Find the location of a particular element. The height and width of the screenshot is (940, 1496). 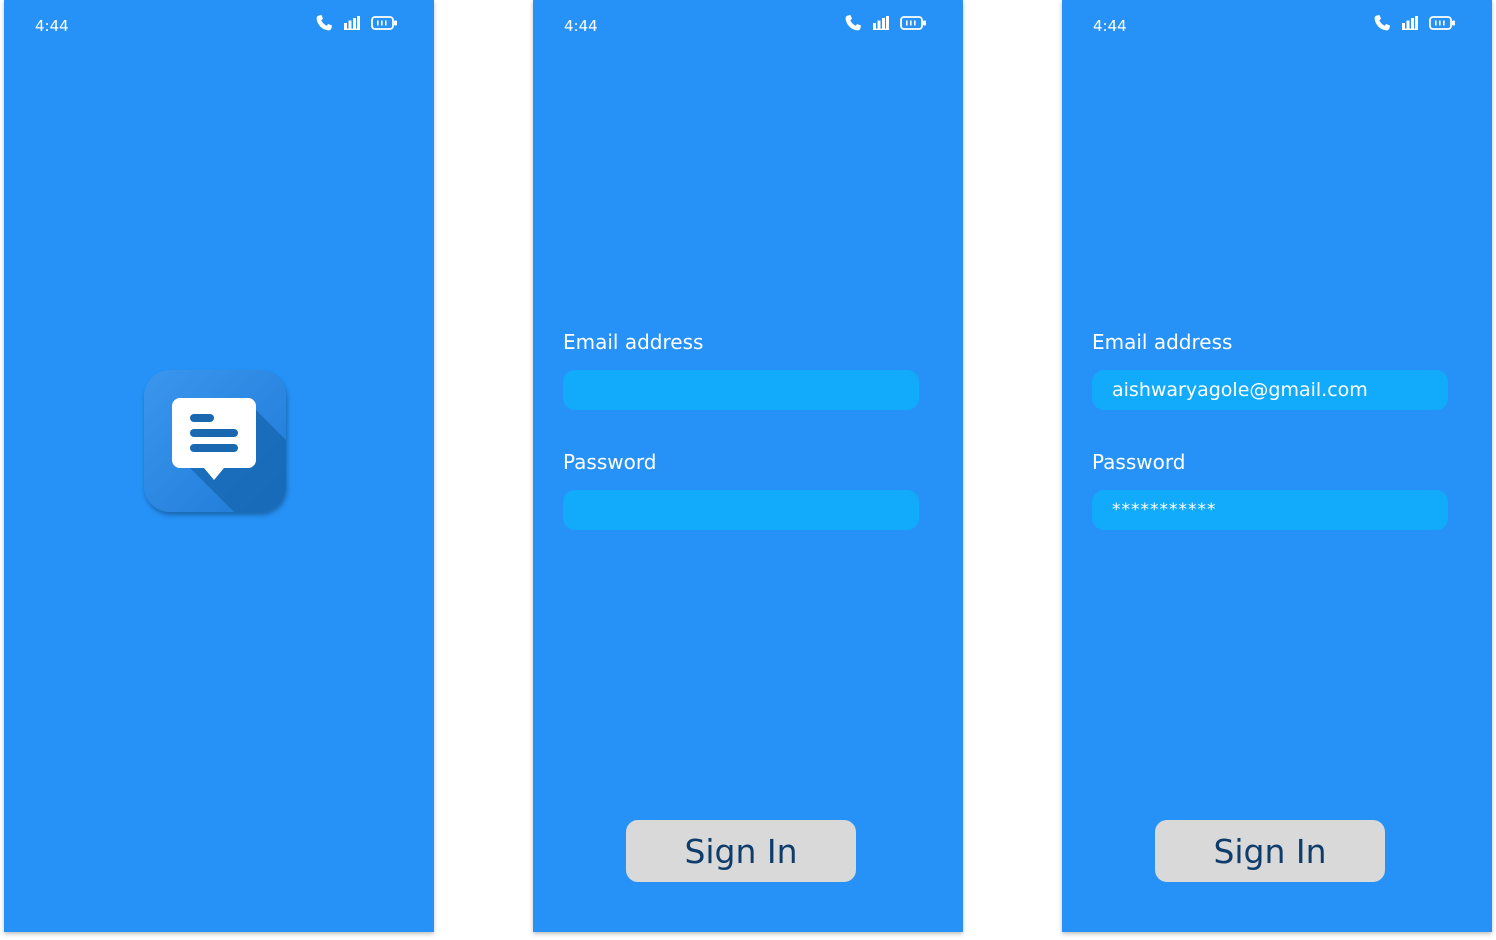

app-logo is located at coordinates (215, 441).